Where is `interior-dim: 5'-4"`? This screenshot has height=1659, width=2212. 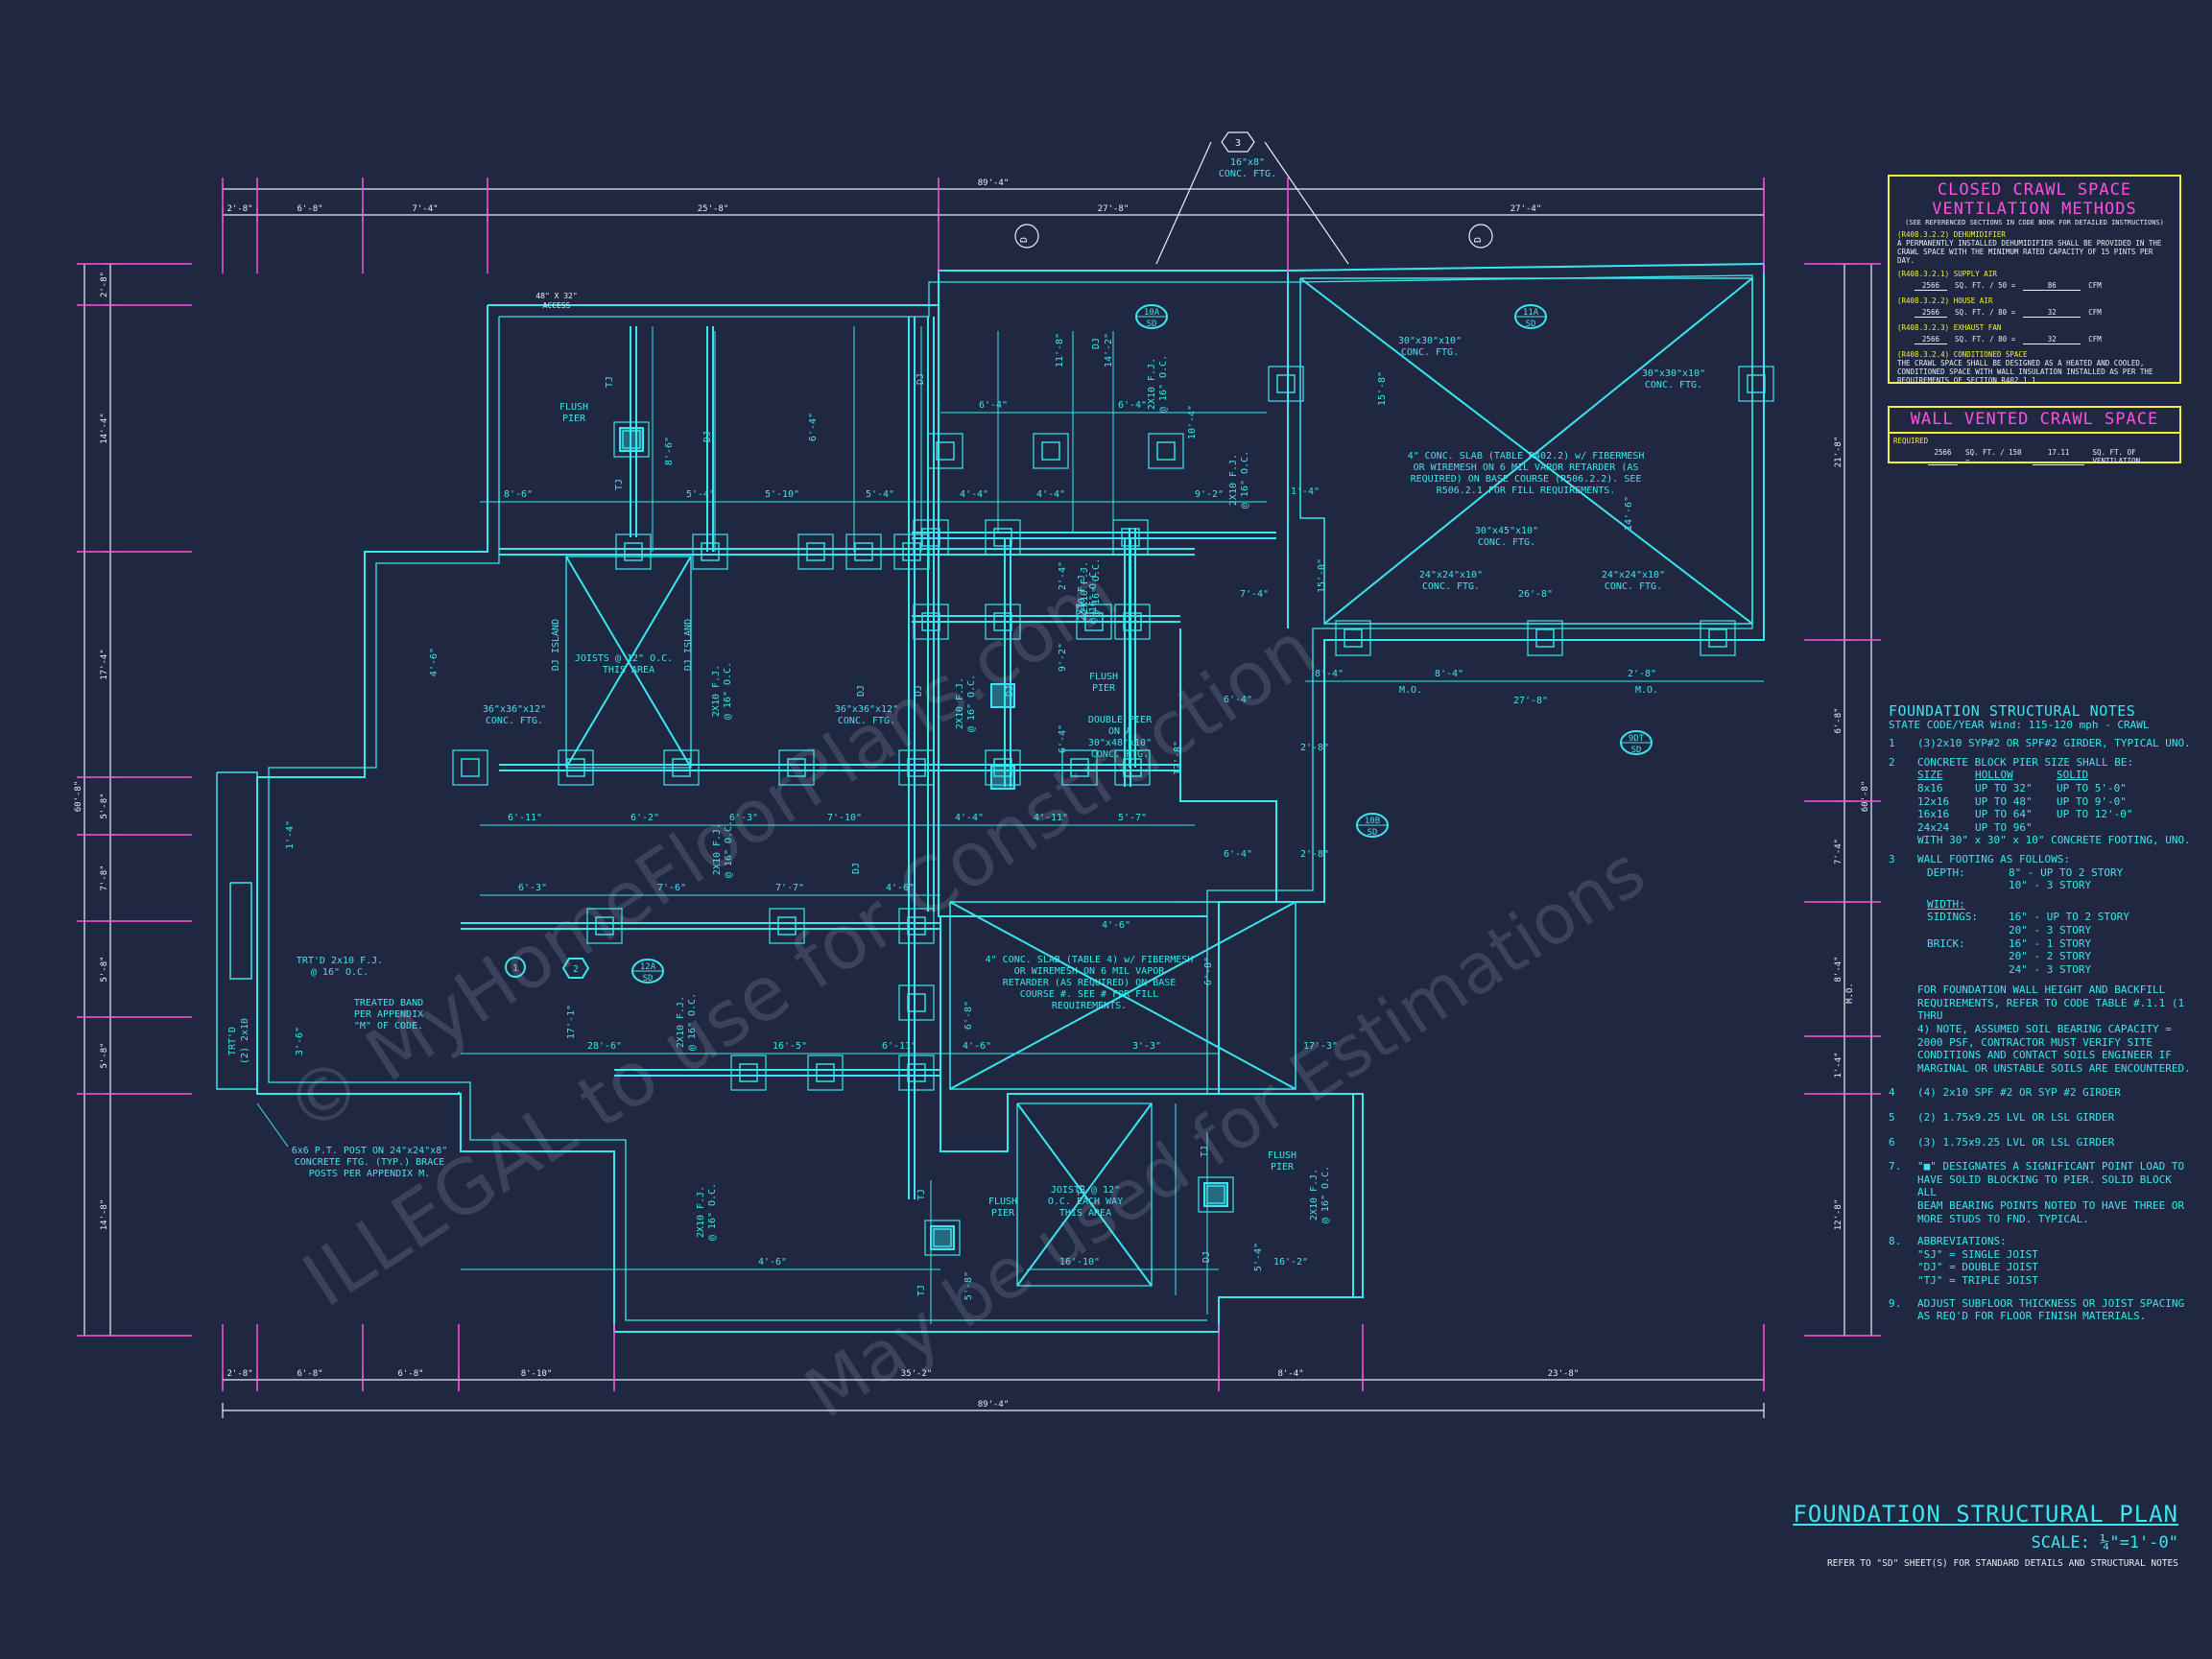 interior-dim: 5'-4" is located at coordinates (700, 494).